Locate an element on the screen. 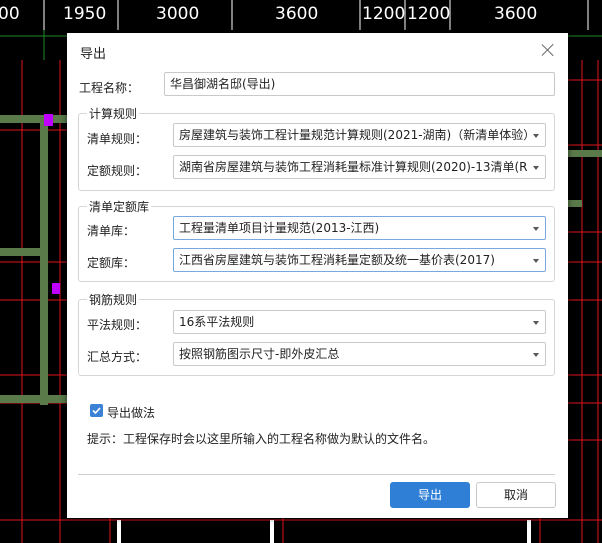  flat-rule-select: 16系平法规则 is located at coordinates (359, 322).